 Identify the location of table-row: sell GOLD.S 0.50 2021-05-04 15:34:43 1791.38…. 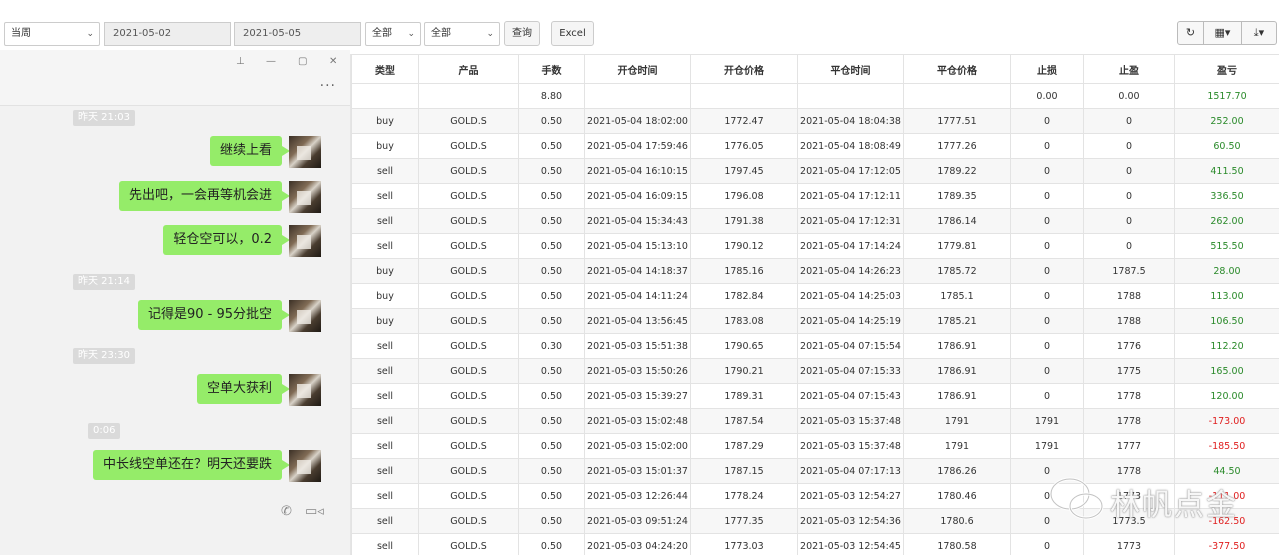
(815, 221).